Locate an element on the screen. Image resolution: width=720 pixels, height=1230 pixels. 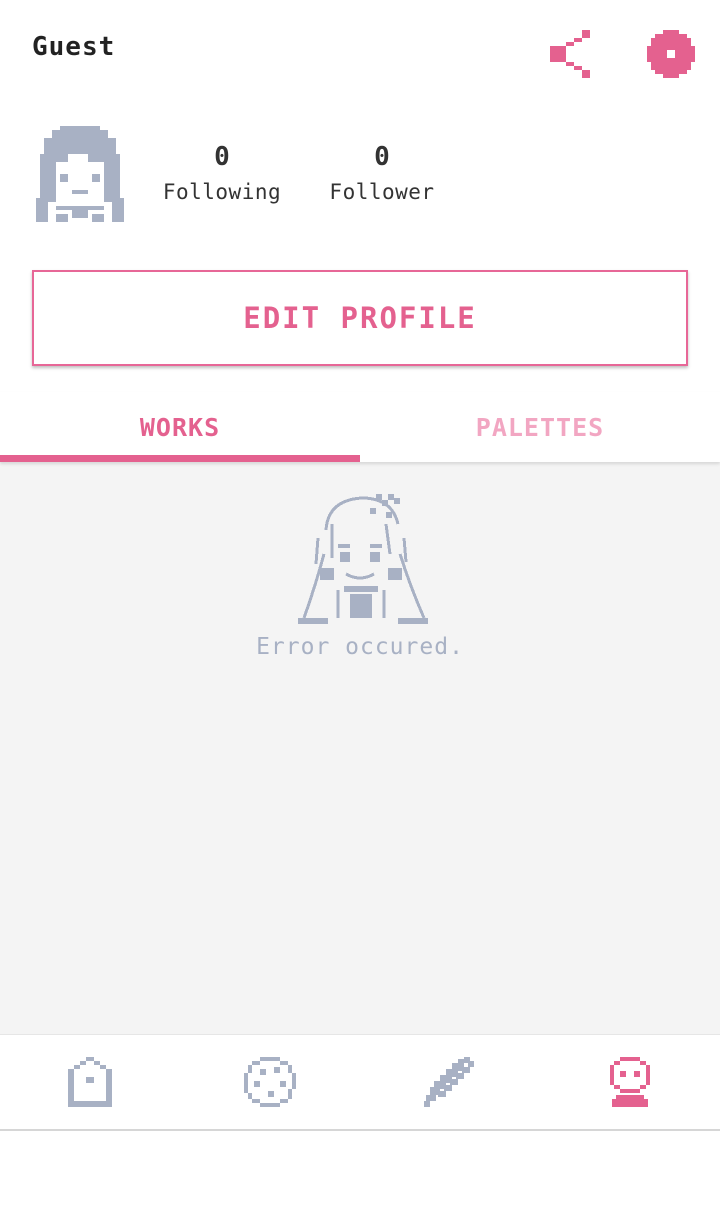
tab-works: WORKS is located at coordinates (180, 427).